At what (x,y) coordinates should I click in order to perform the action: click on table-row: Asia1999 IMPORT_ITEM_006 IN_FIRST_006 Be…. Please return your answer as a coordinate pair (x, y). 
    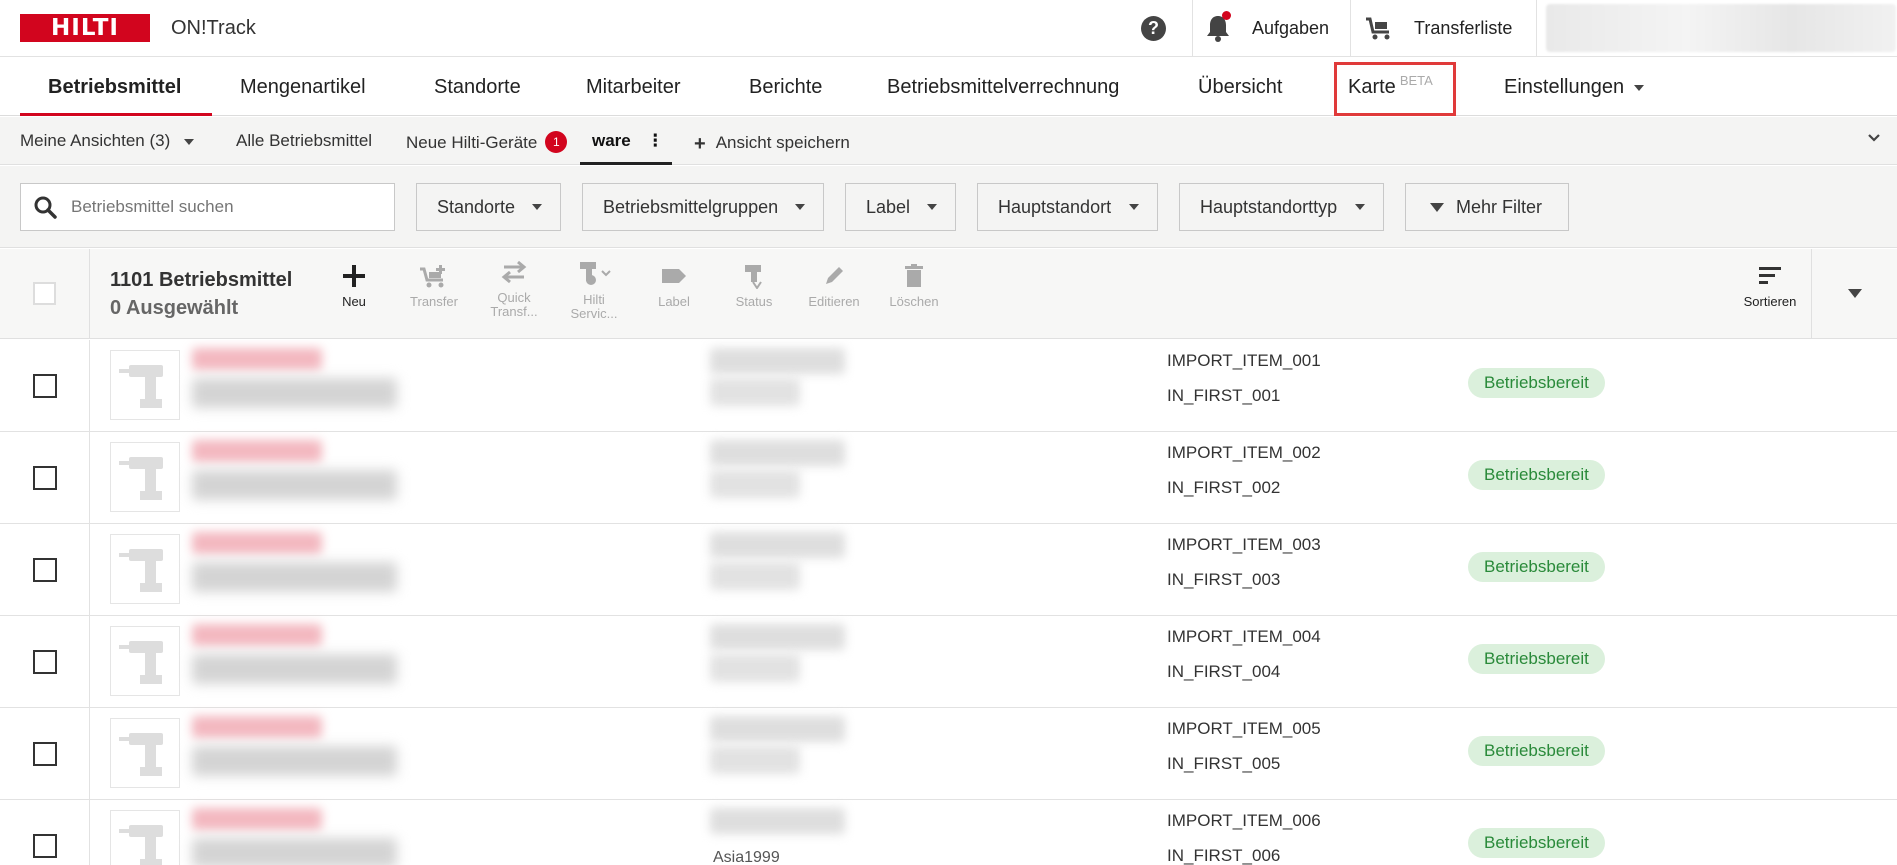
    Looking at the image, I should click on (948, 832).